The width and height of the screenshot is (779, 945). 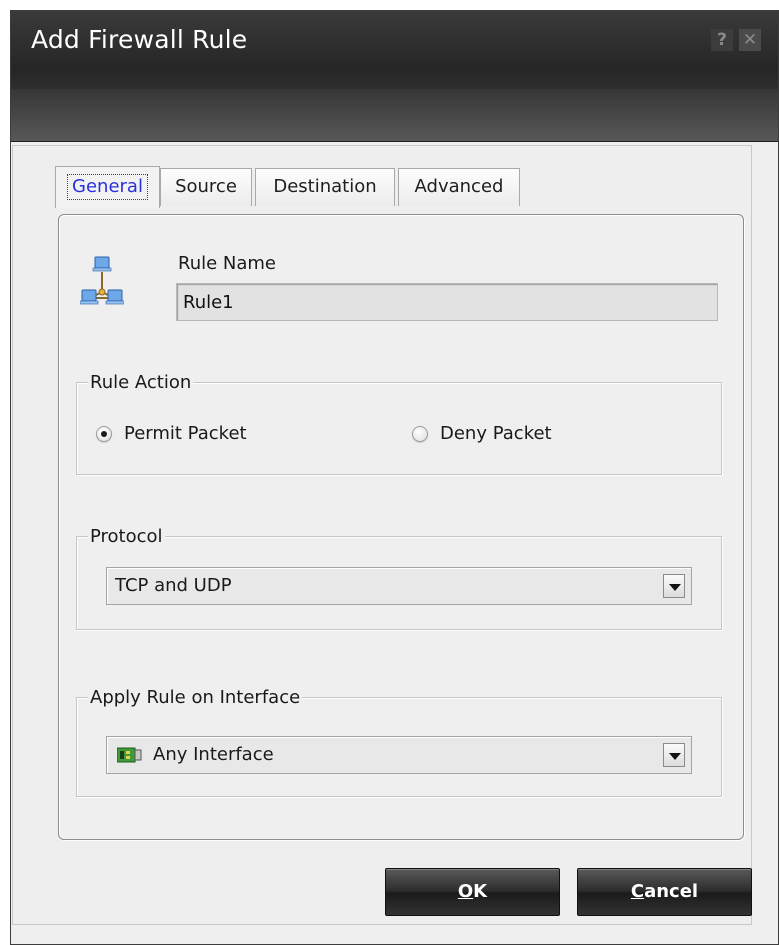 What do you see at coordinates (213, 754) in the screenshot?
I see `interface-selected-value: Any Interface` at bounding box center [213, 754].